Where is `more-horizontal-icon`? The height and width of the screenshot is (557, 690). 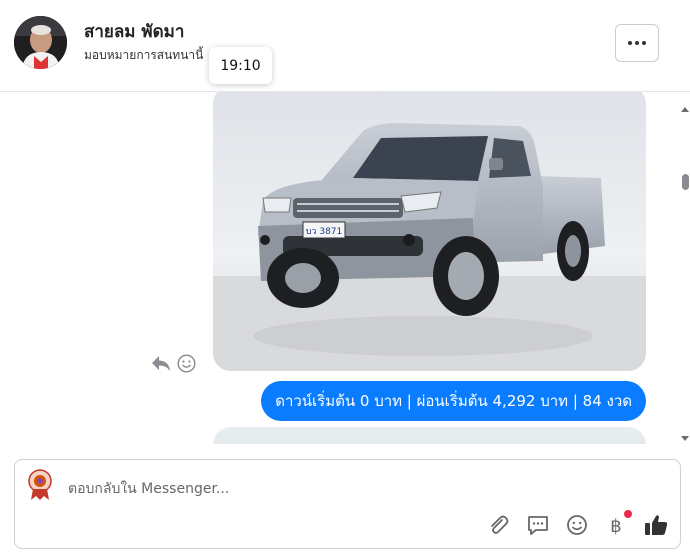
more-horizontal-icon is located at coordinates (637, 43).